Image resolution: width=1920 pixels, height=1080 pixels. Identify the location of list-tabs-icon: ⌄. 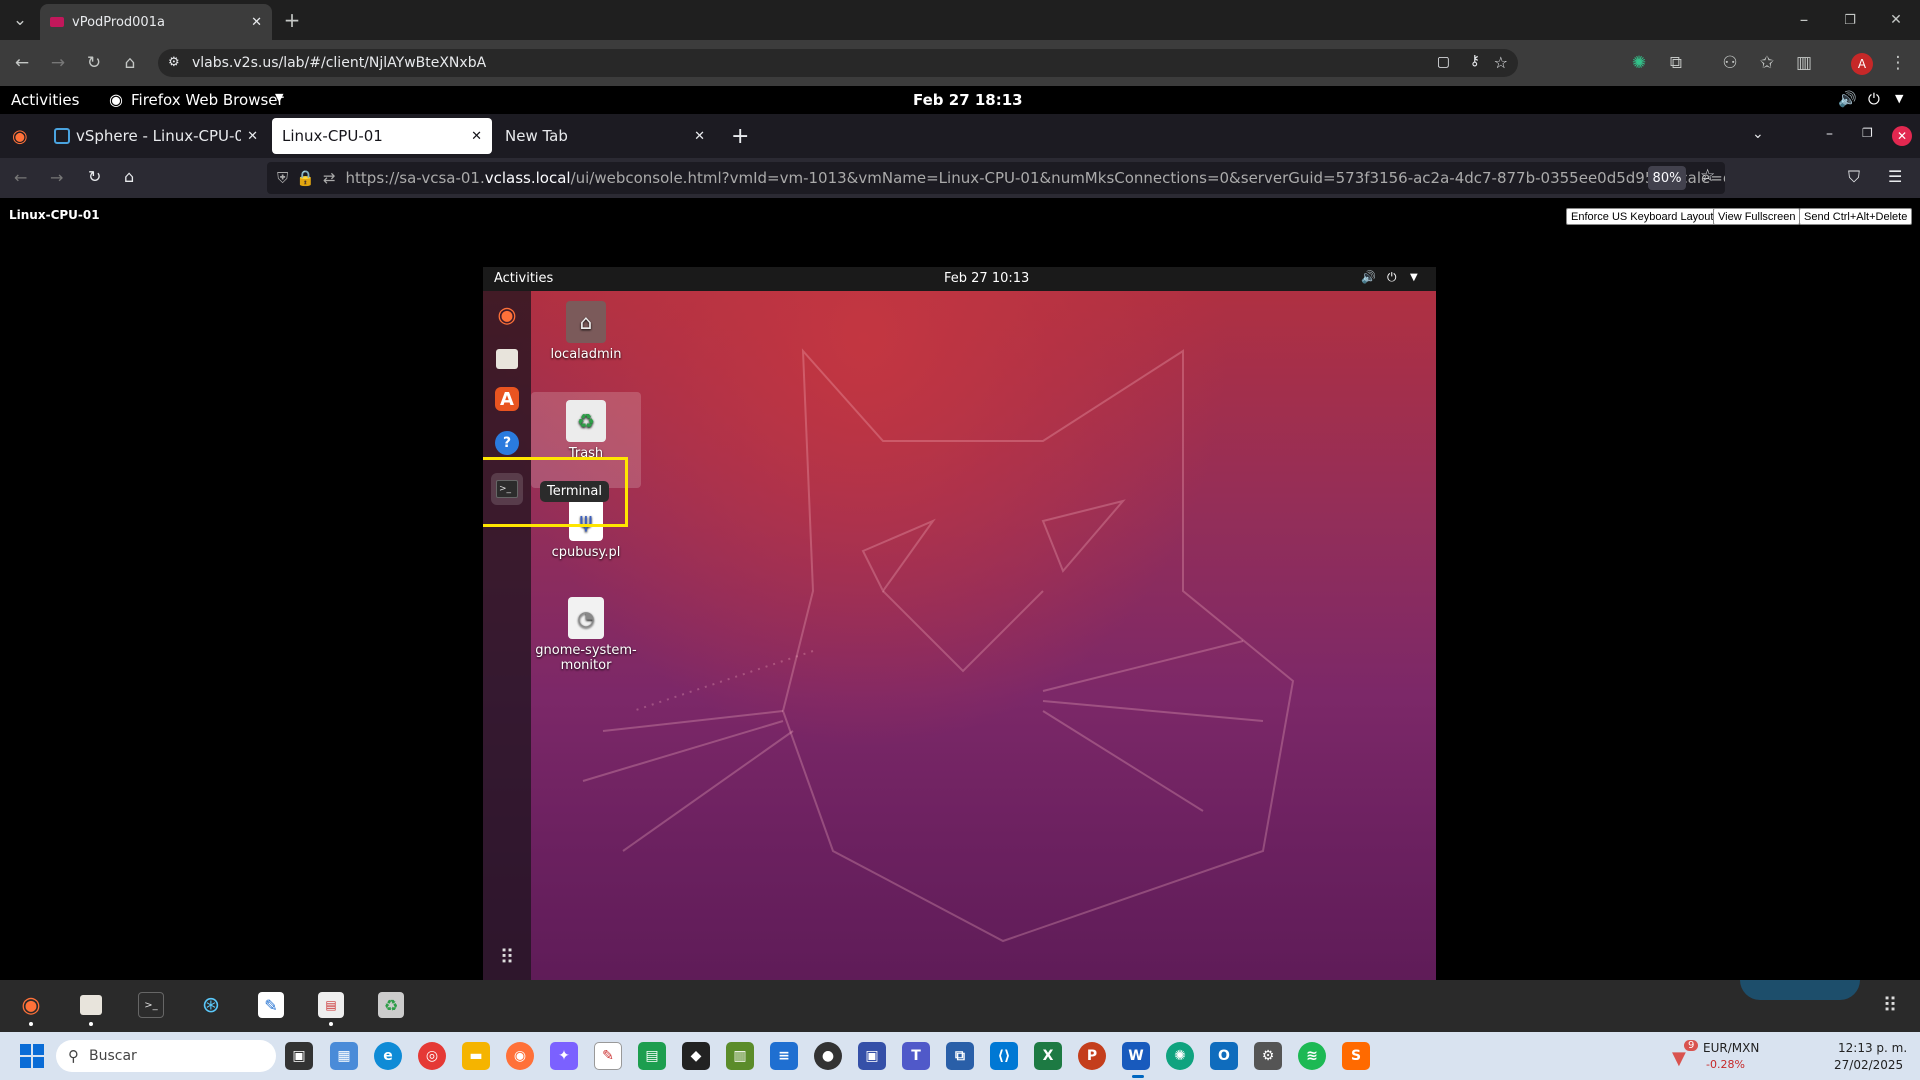
(1758, 134).